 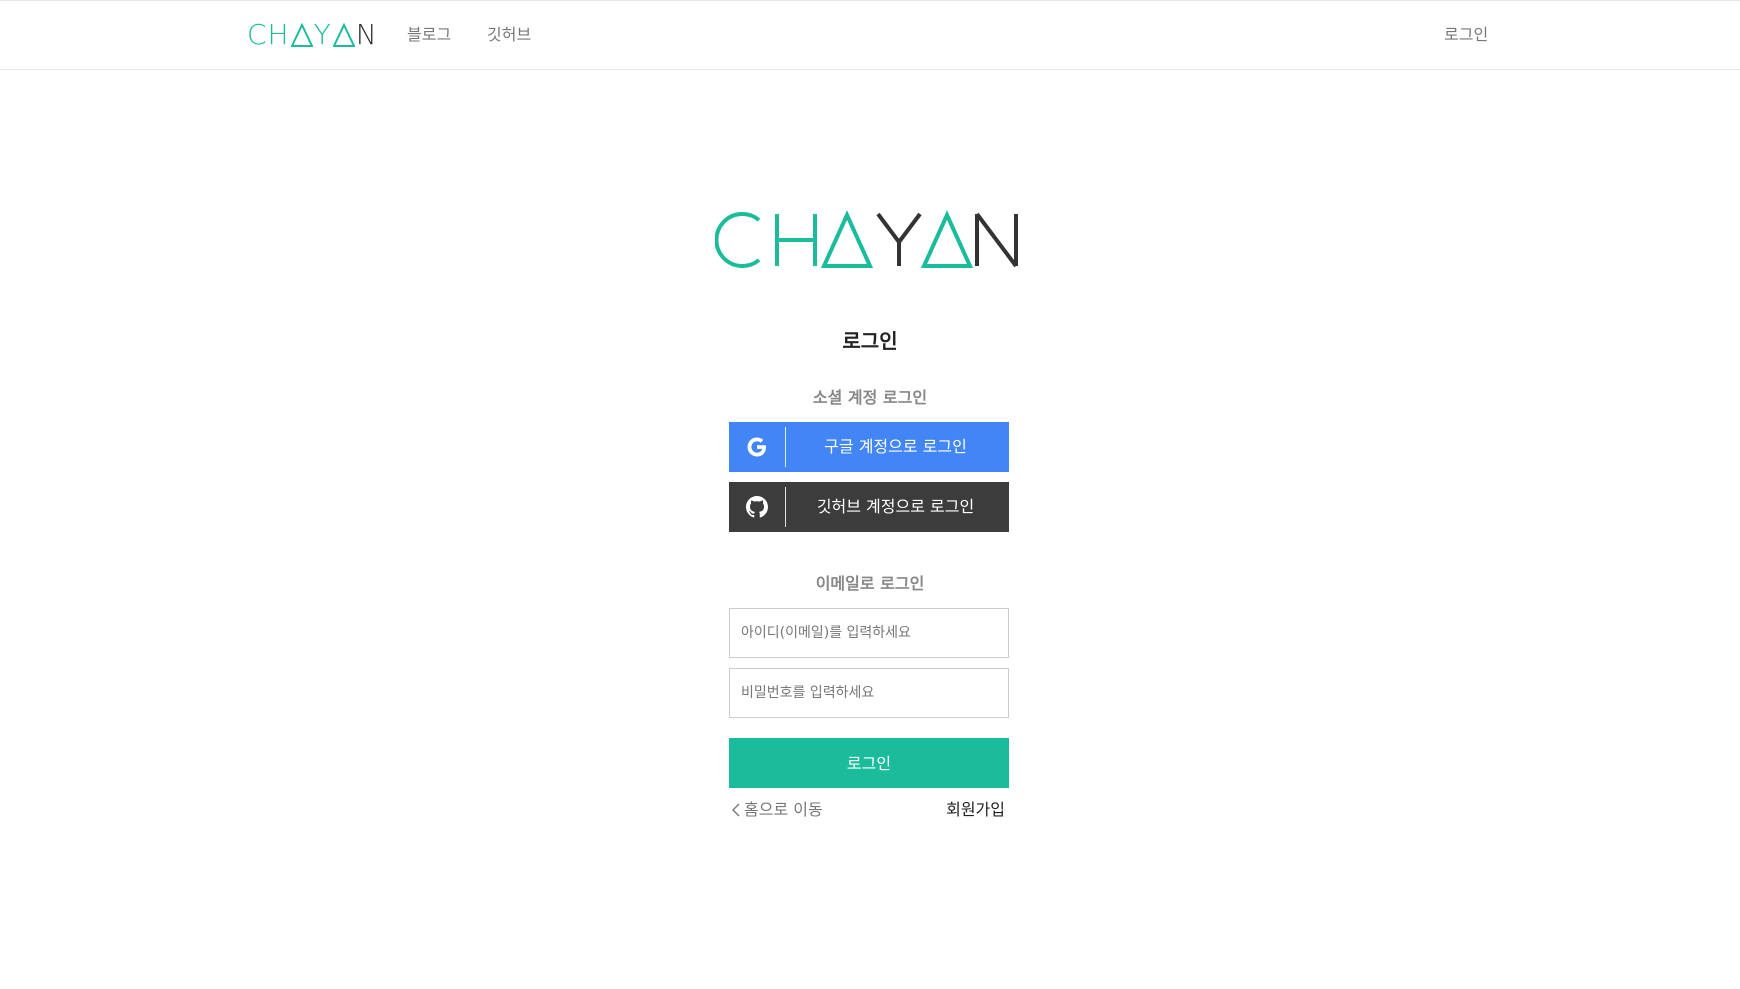 What do you see at coordinates (870, 397) in the screenshot?
I see `social-login-label: 소셜 계정 로그인` at bounding box center [870, 397].